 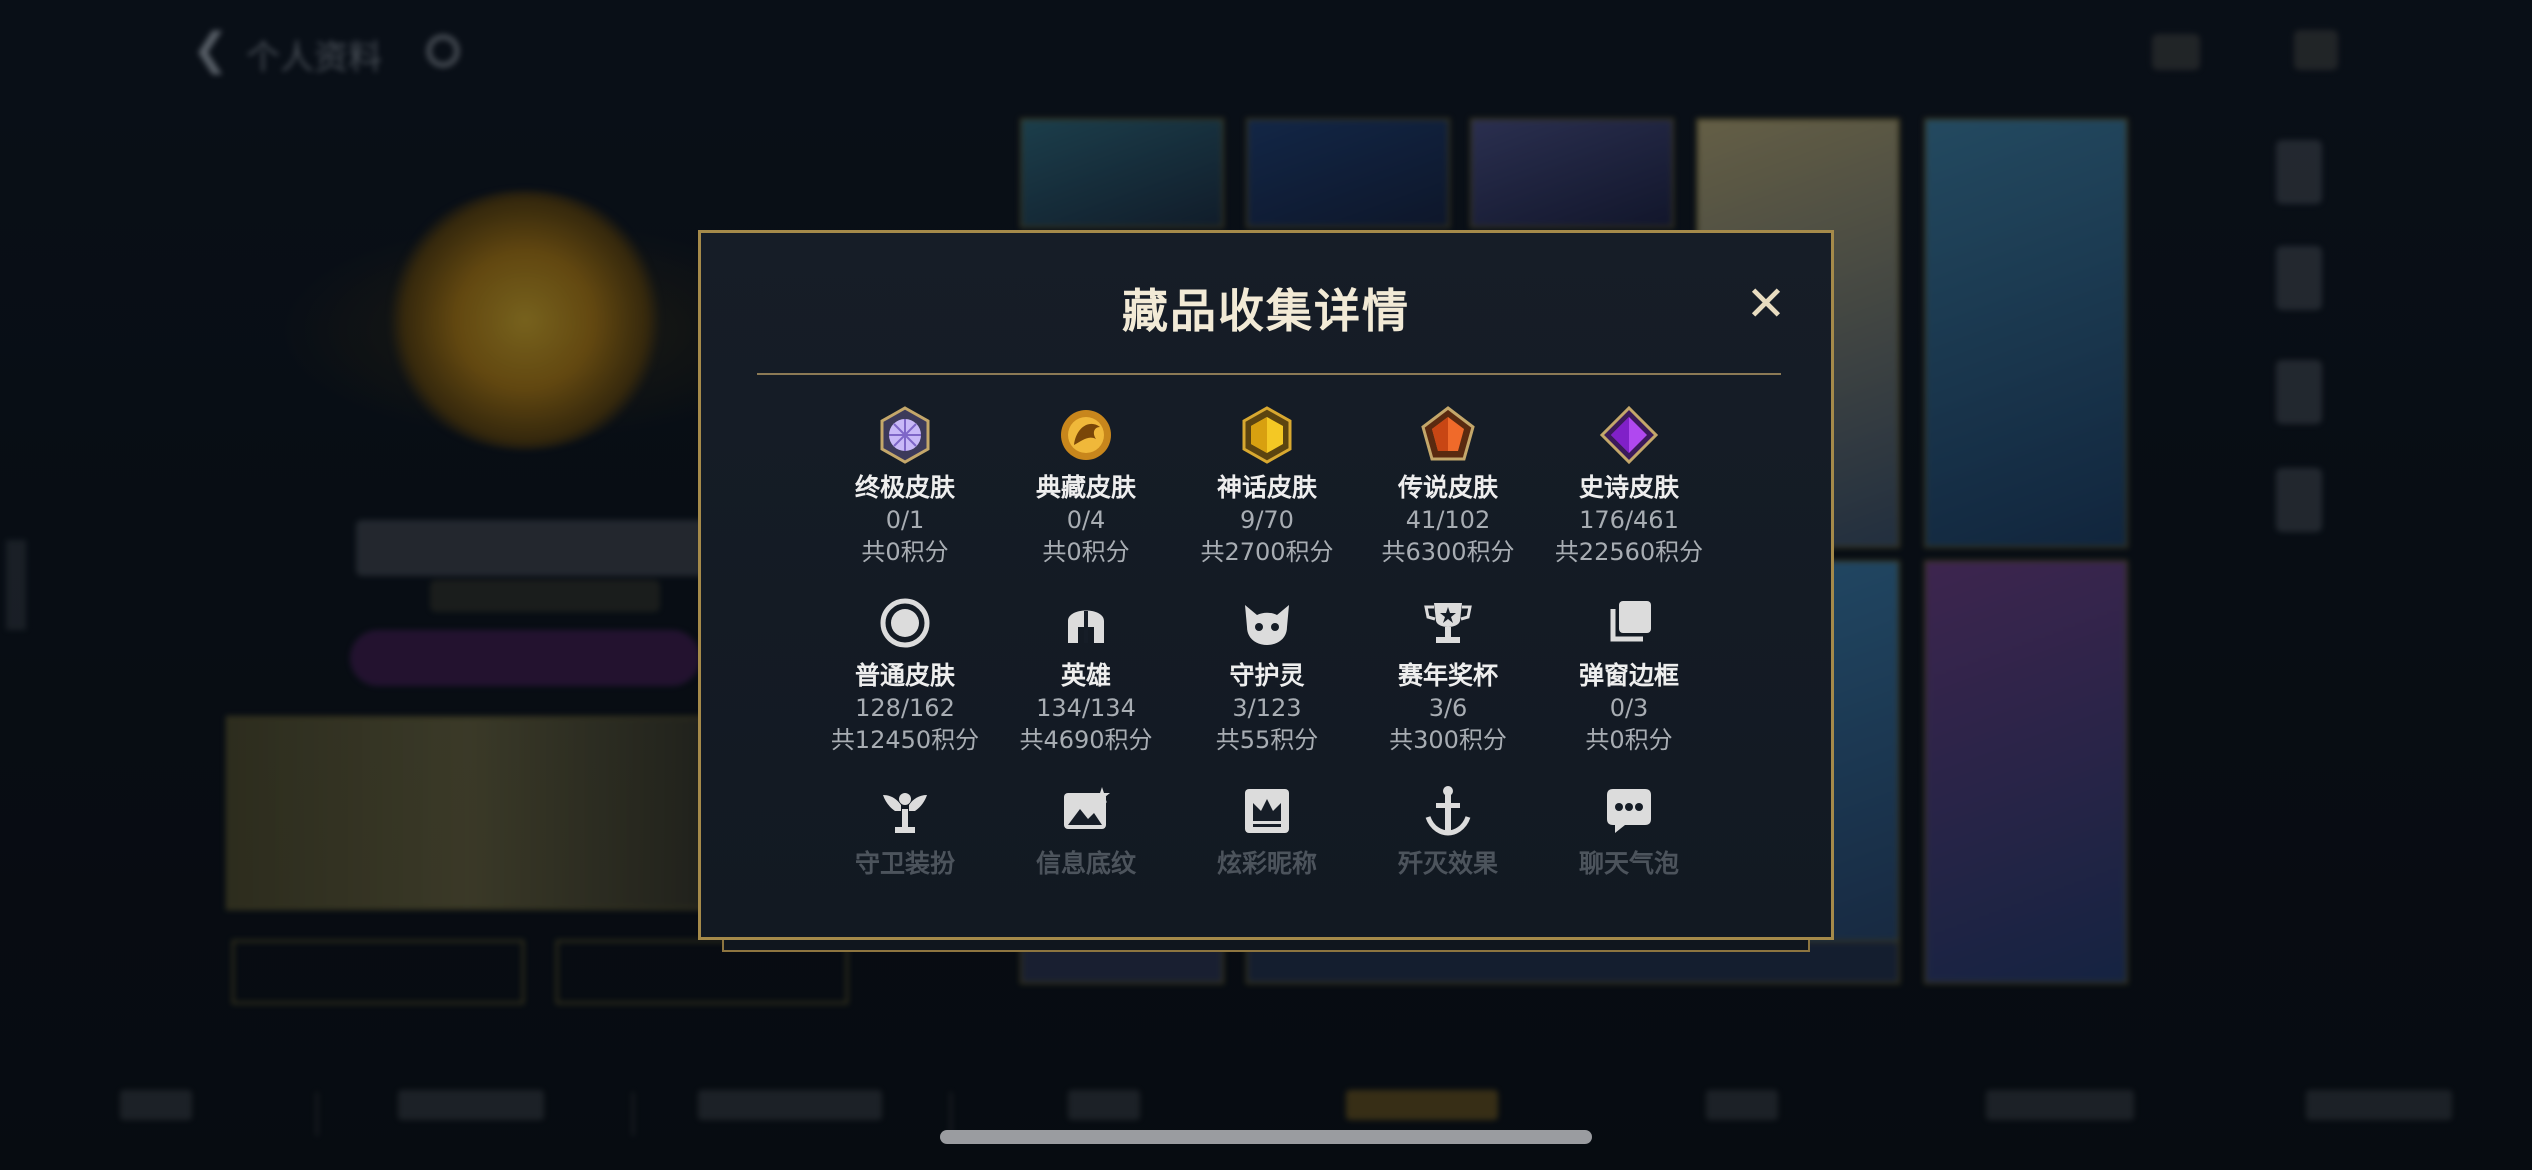 I want to click on sword-icon, so click(x=1448, y=811).